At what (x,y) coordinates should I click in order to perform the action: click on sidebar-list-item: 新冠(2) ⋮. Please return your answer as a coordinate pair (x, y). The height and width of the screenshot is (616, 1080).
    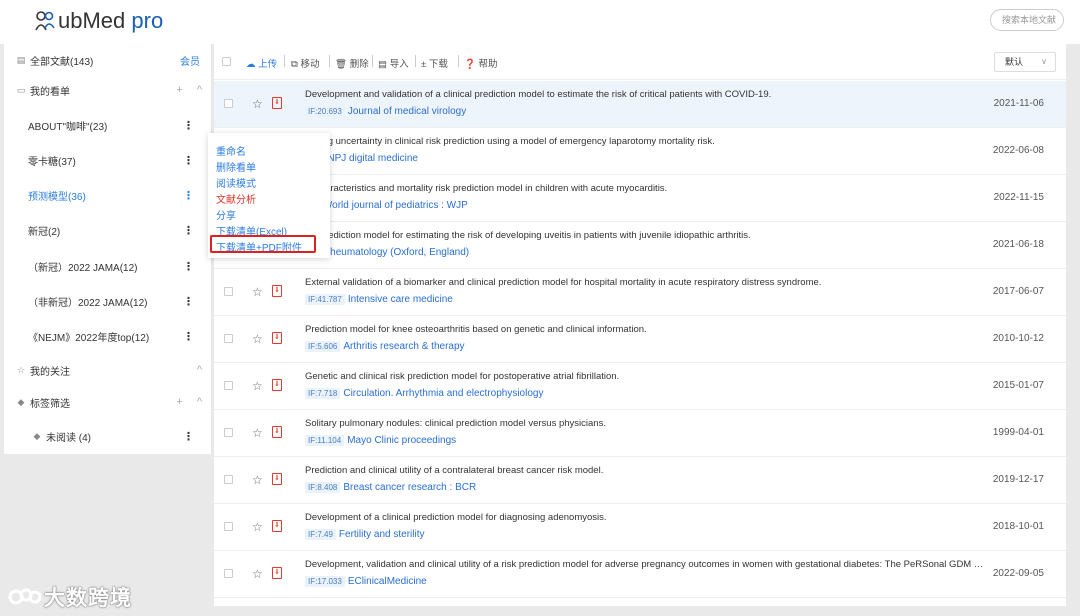
    Looking at the image, I should click on (108, 230).